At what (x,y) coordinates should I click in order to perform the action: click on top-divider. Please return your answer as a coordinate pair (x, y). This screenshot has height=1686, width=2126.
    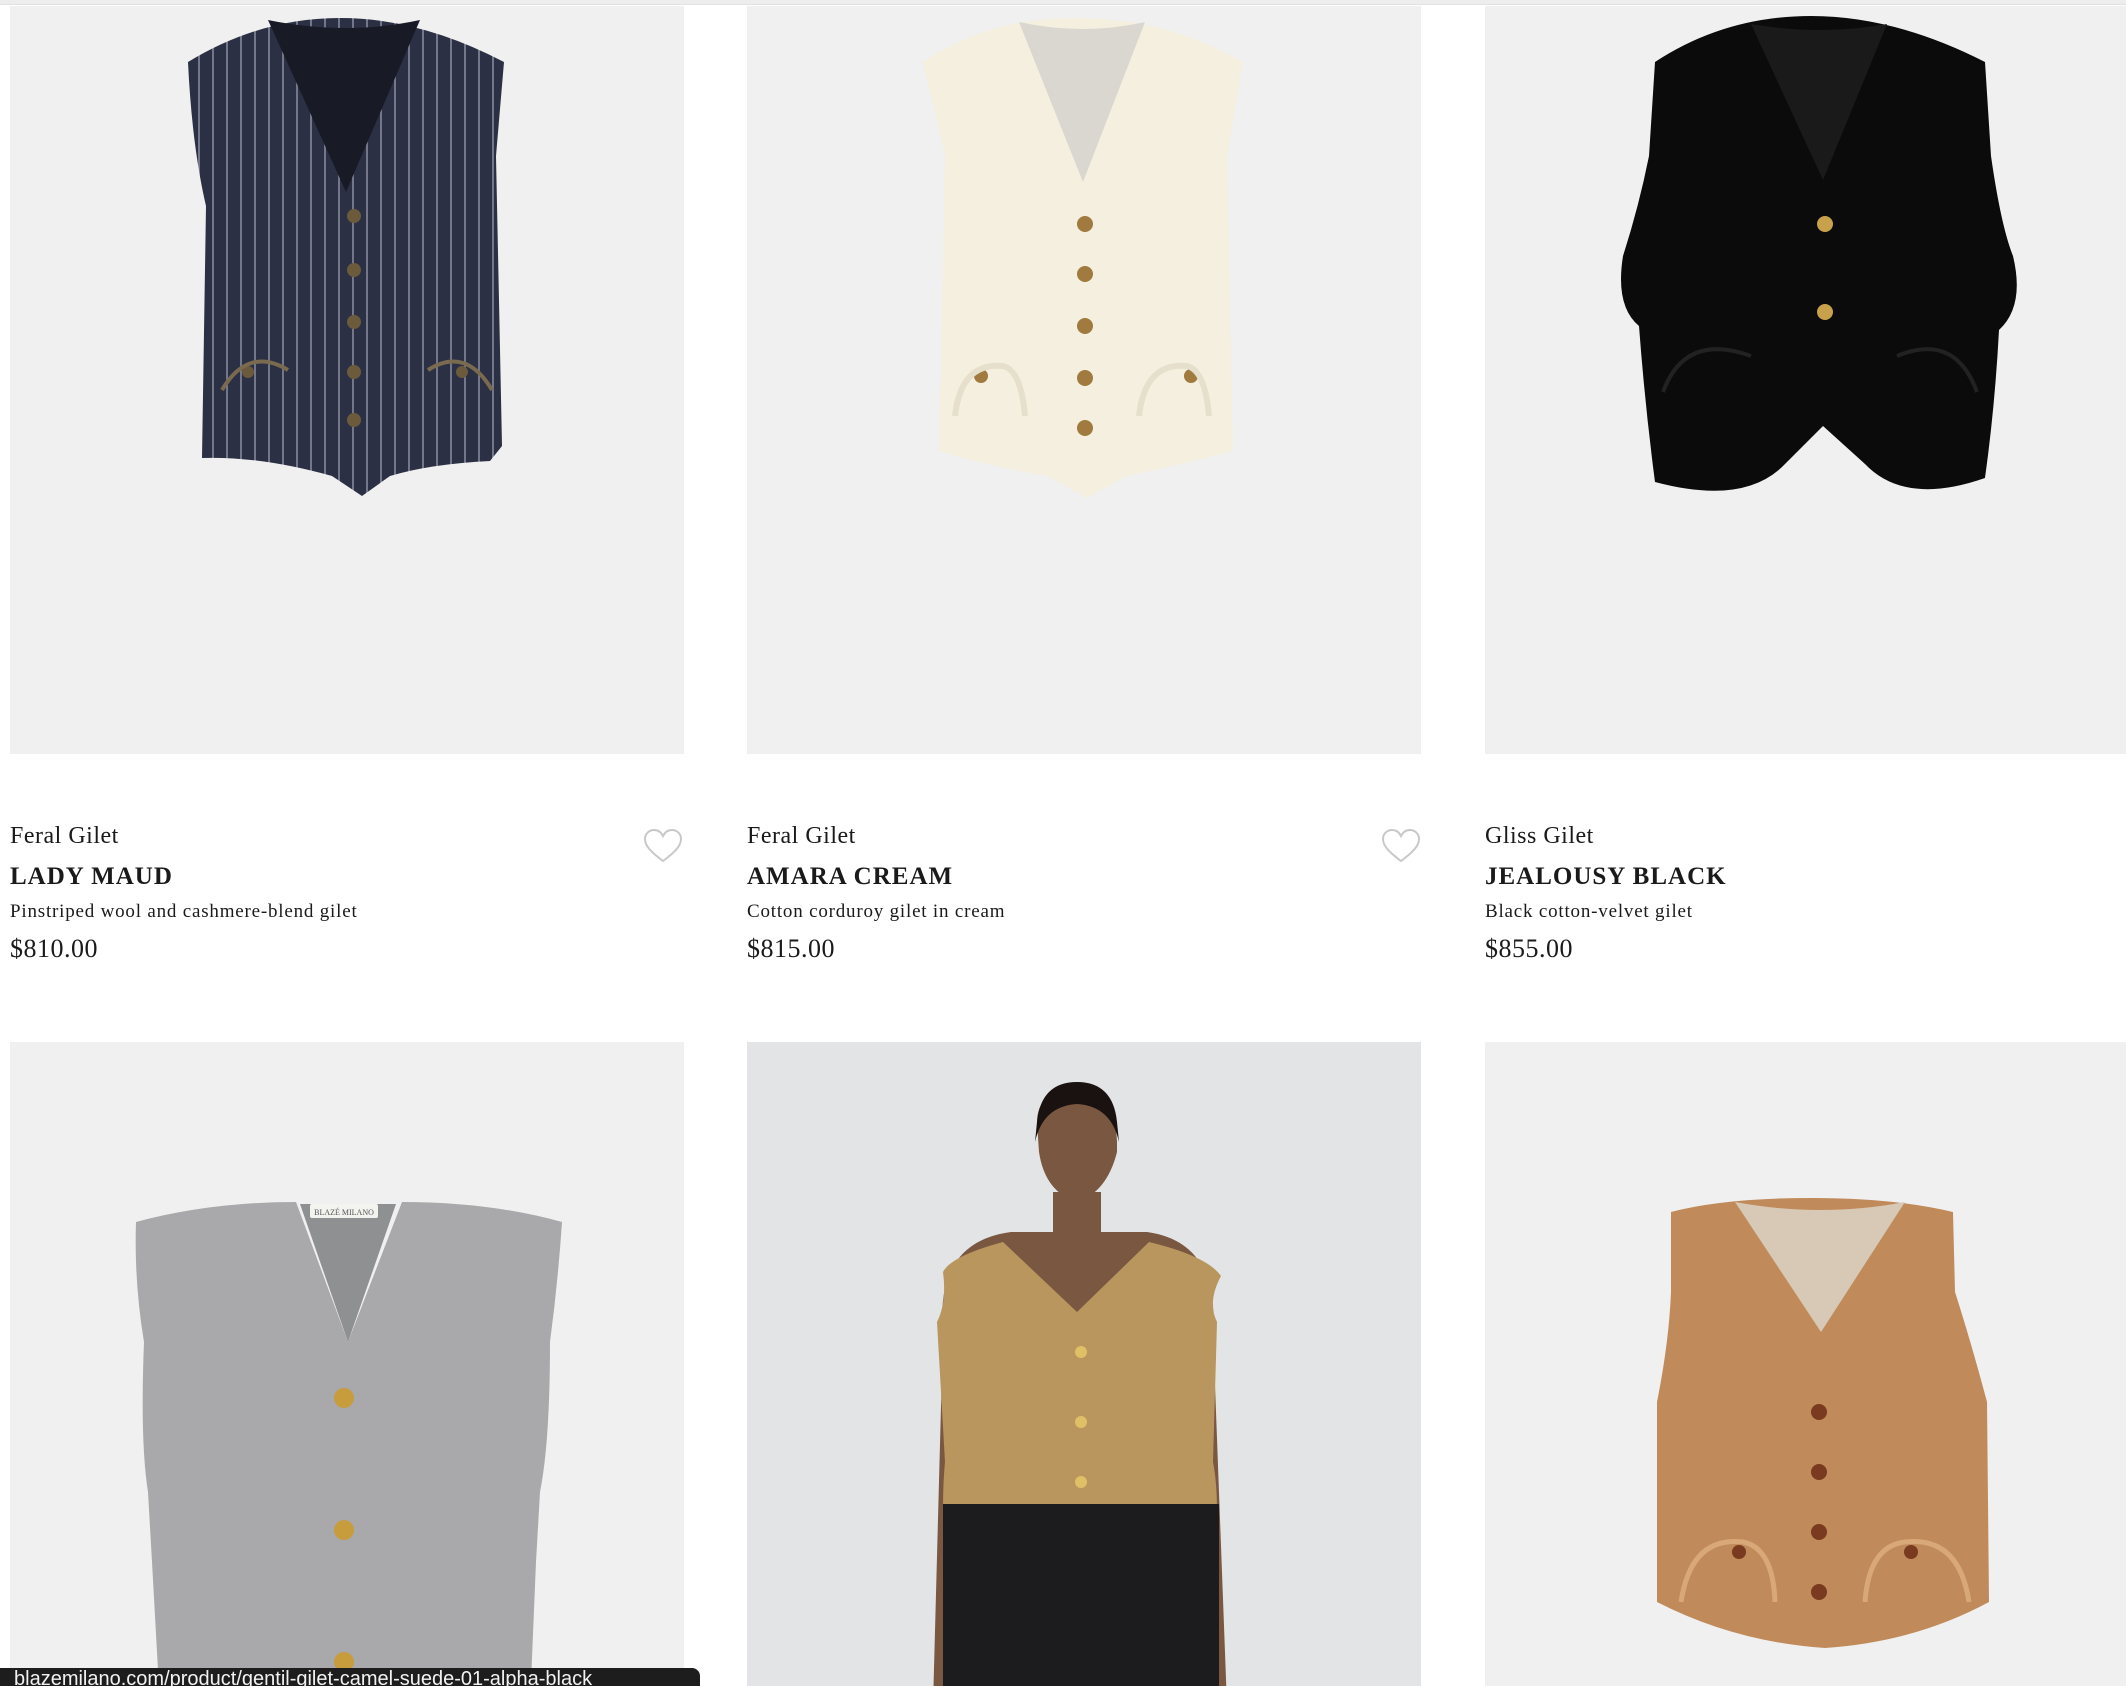
    Looking at the image, I should click on (1063, 2).